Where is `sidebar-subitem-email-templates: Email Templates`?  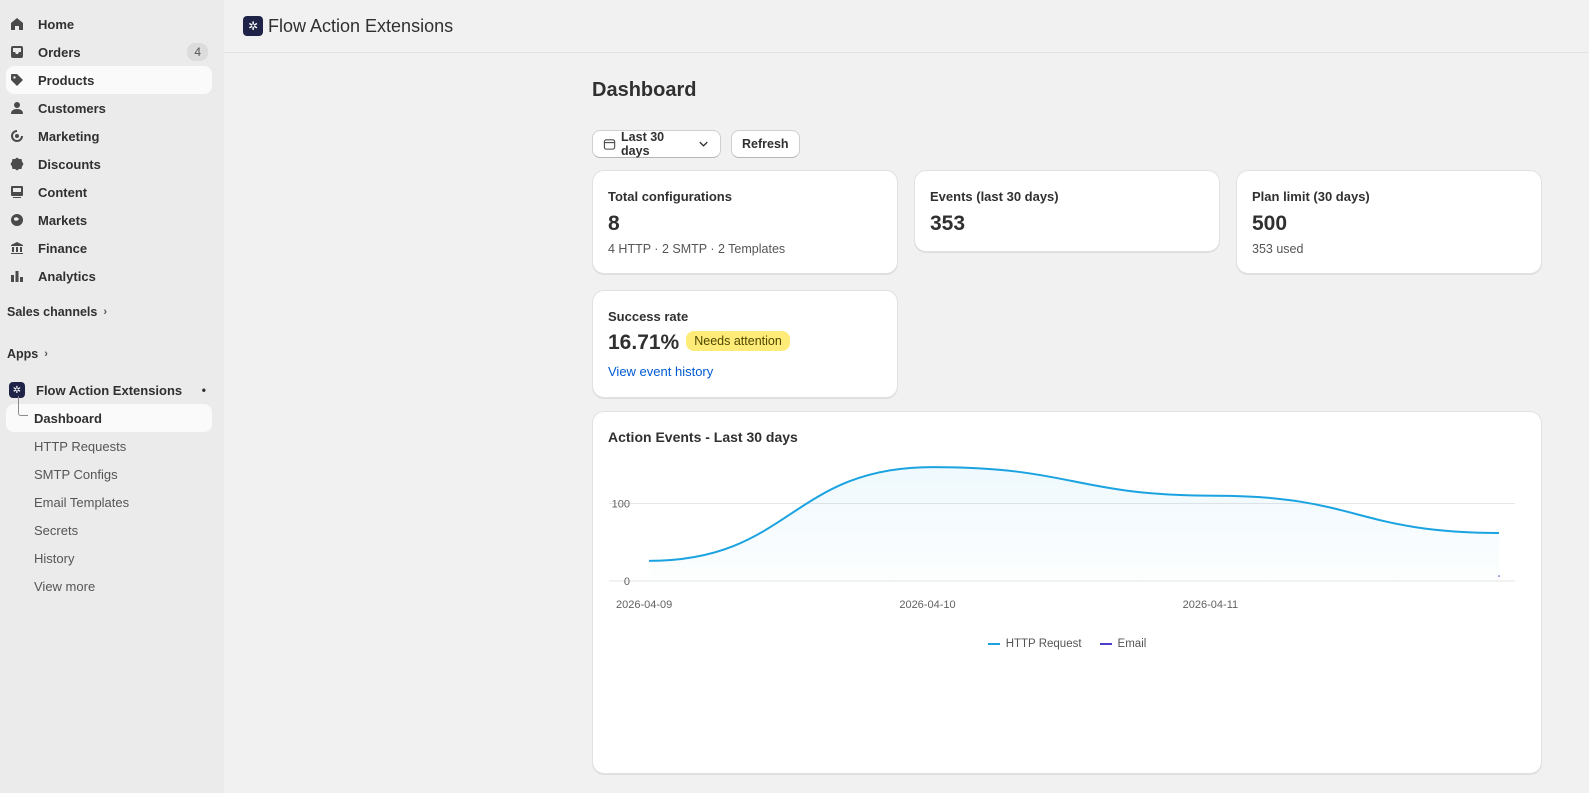 sidebar-subitem-email-templates: Email Templates is located at coordinates (109, 502).